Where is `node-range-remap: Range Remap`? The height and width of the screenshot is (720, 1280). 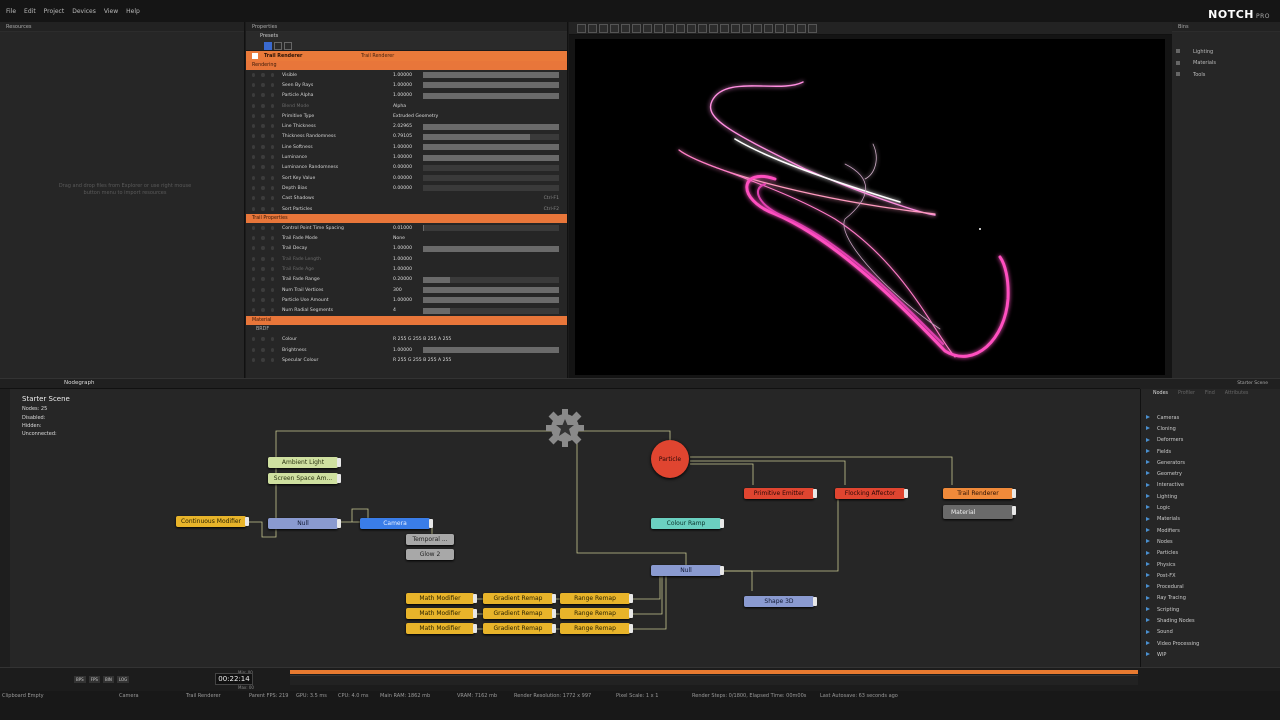 node-range-remap: Range Remap is located at coordinates (596, 628).